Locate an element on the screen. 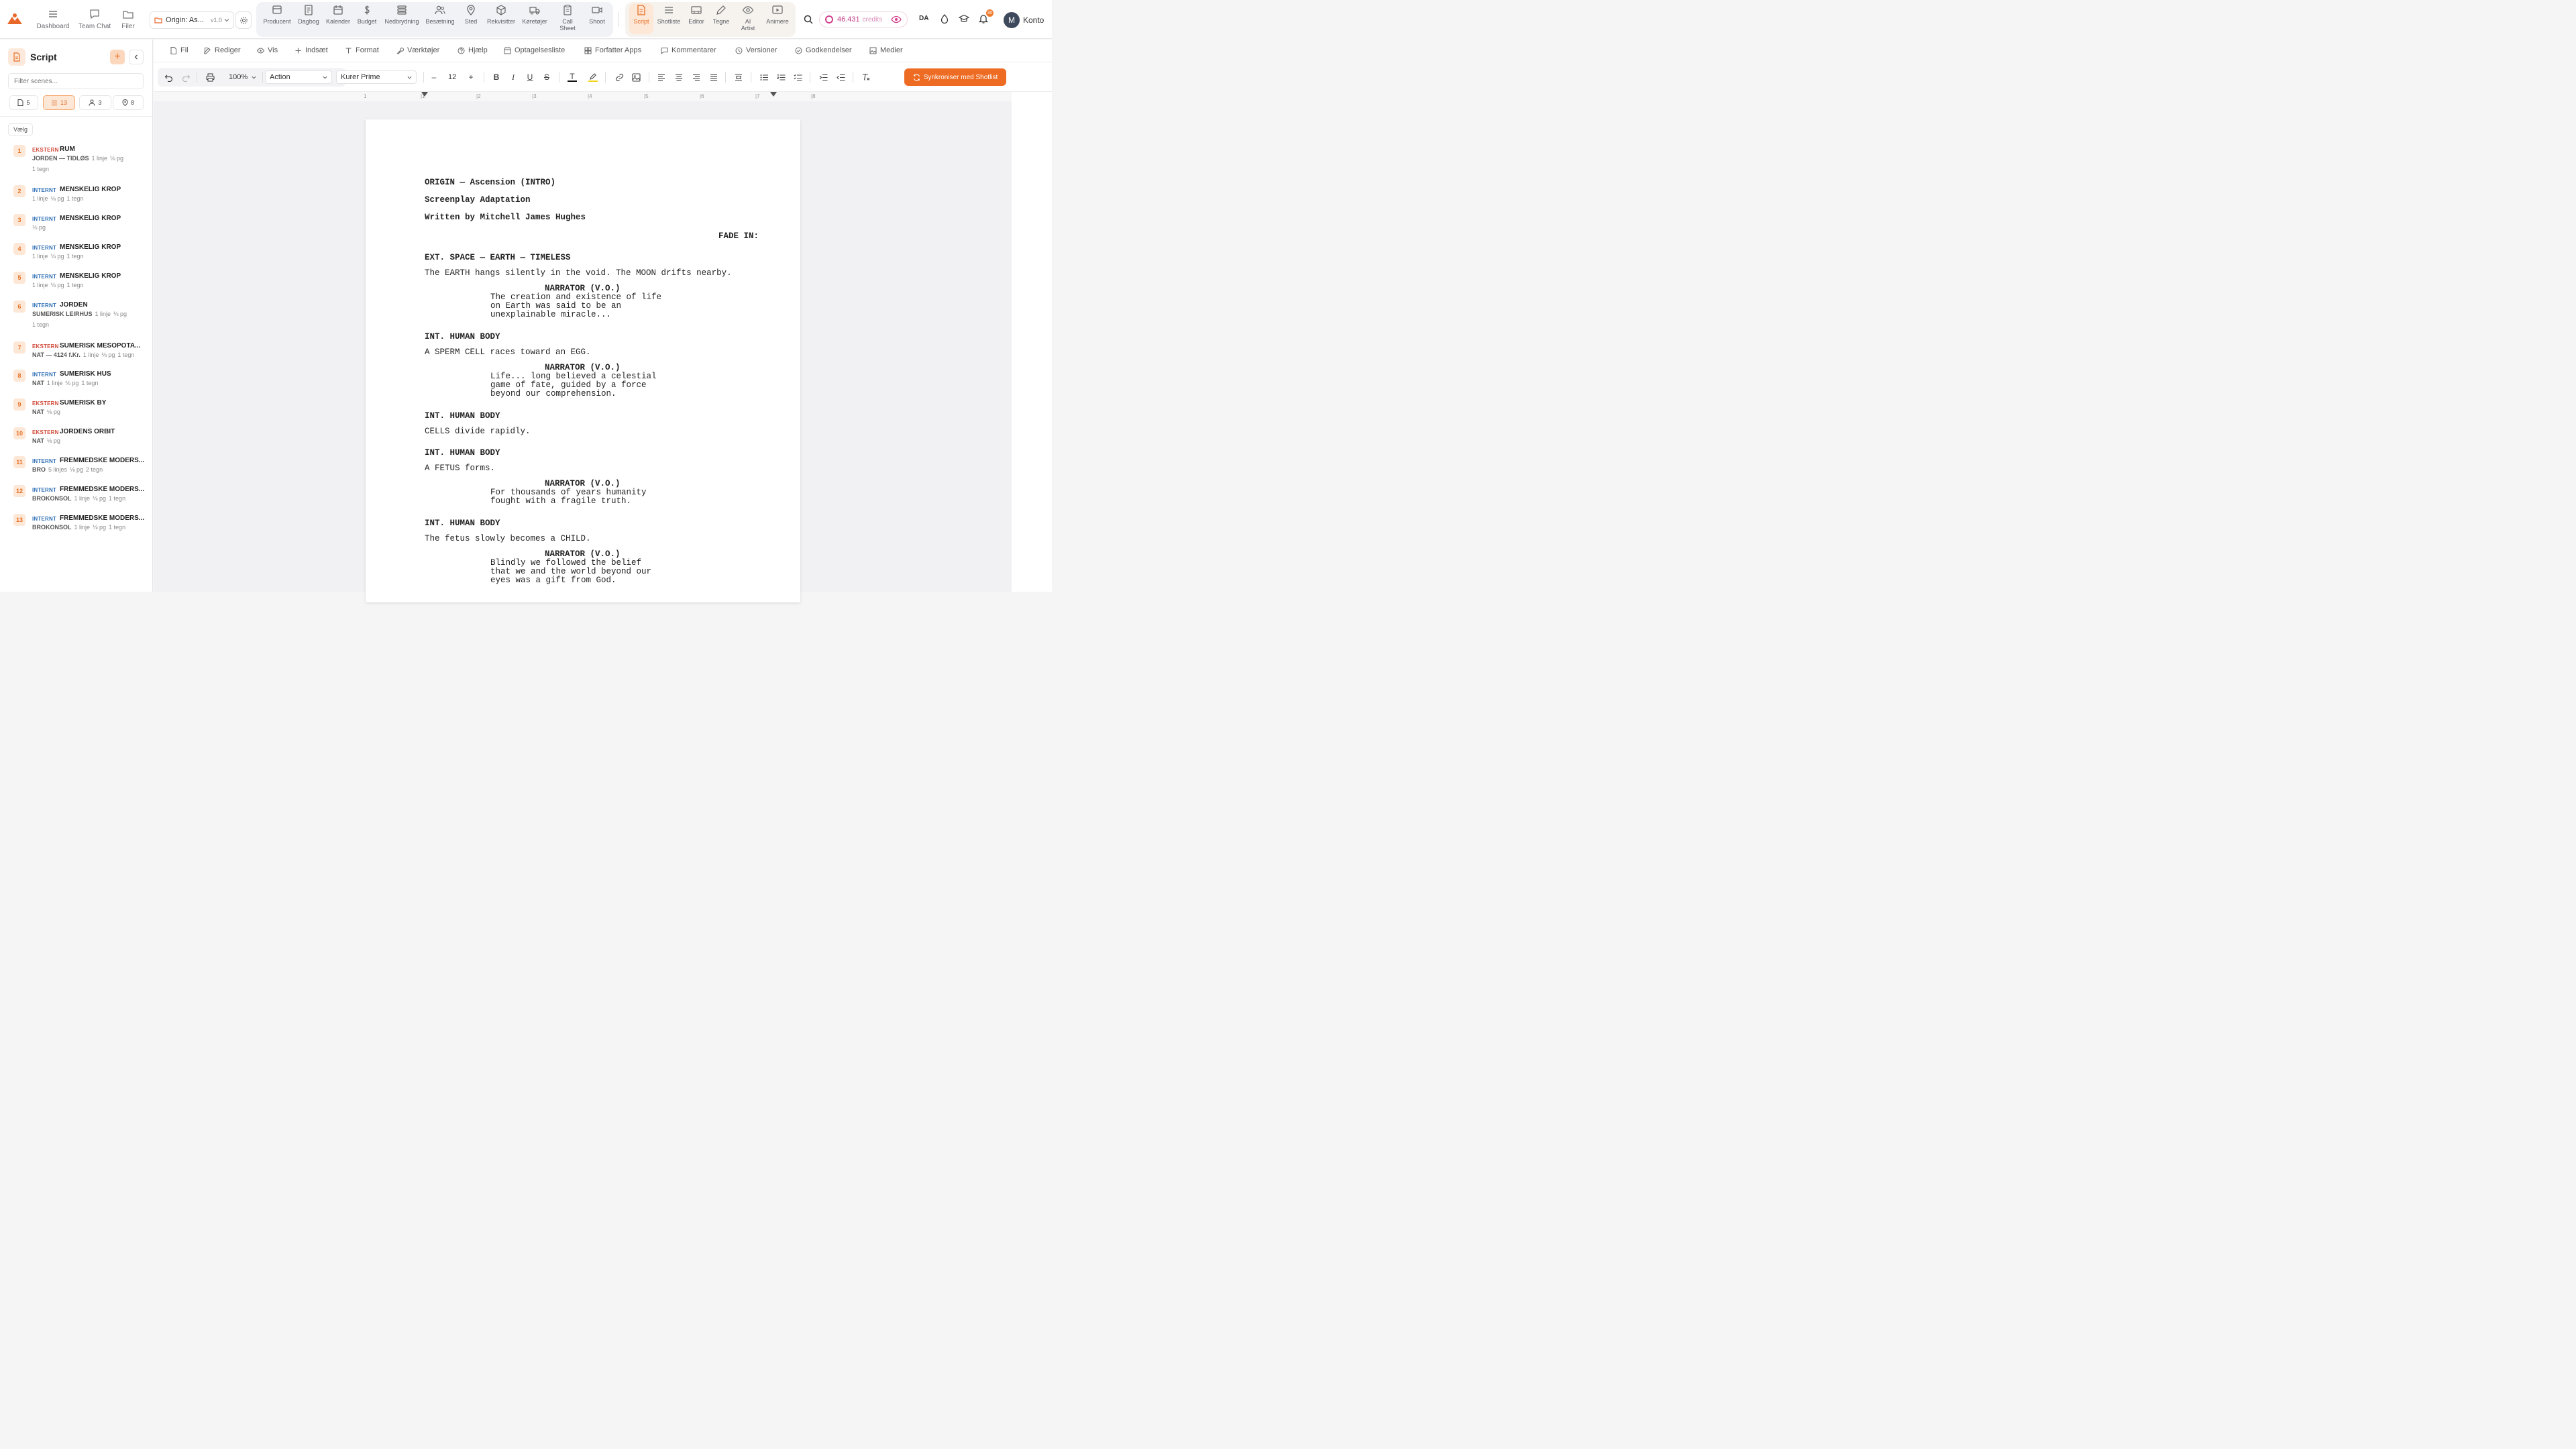 The height and width of the screenshot is (1449, 2576). checklist-button is located at coordinates (797, 77).